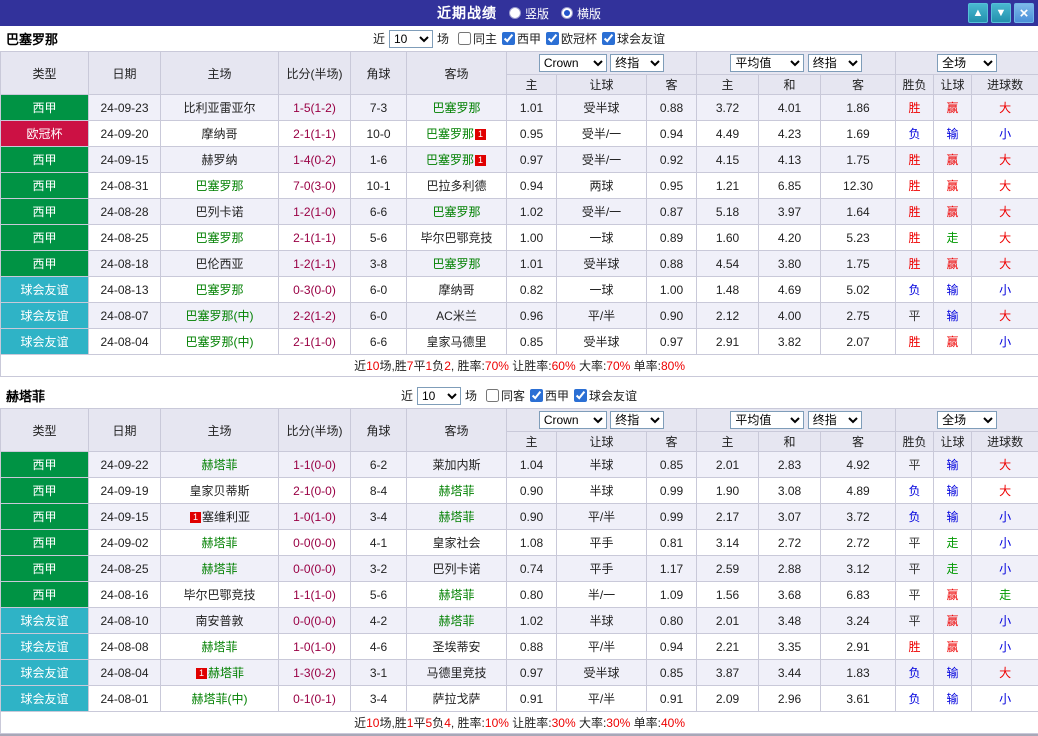 Image resolution: width=1038 pixels, height=736 pixels. What do you see at coordinates (602, 465) in the screenshot?
I see `handicap-cell: 半球` at bounding box center [602, 465].